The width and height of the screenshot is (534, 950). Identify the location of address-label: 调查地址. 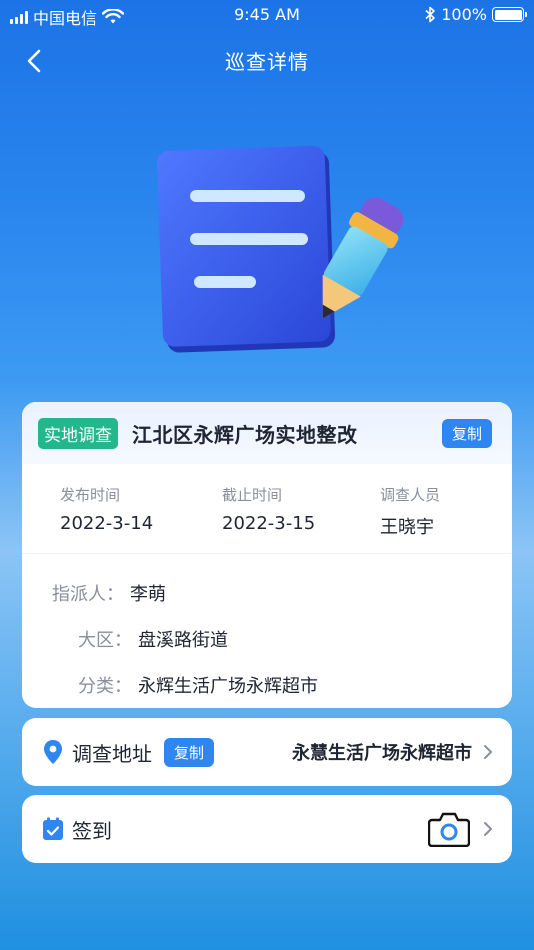
(112, 753).